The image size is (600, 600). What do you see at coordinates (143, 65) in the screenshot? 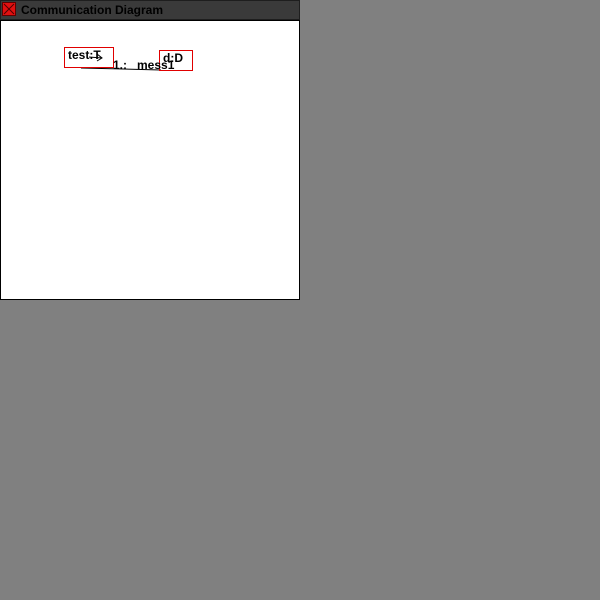
I see `message-label: 1.: mess1` at bounding box center [143, 65].